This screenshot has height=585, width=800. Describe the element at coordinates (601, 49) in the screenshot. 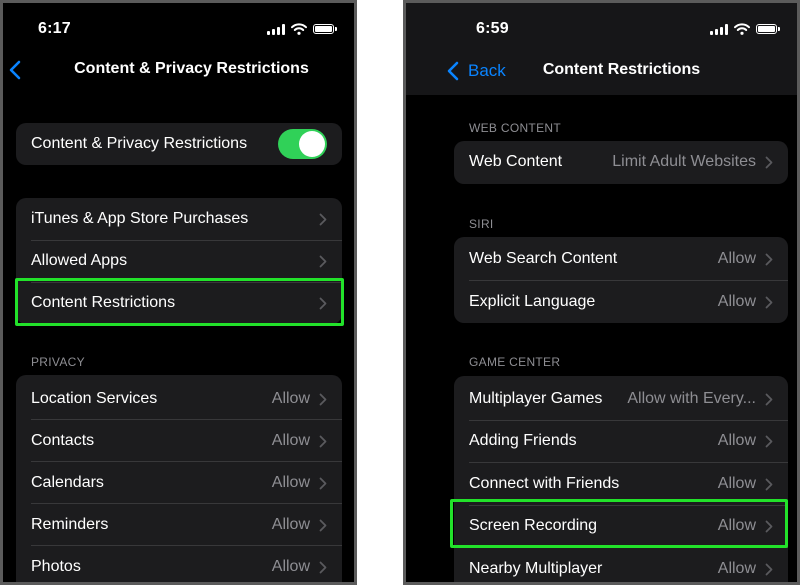

I see `nav-bar-background` at that location.